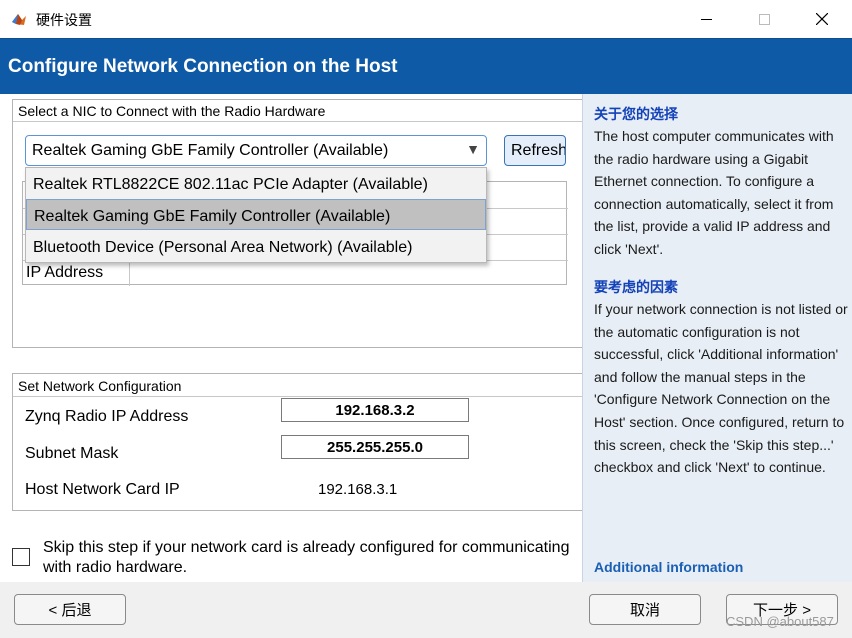  I want to click on back-button: < 后退, so click(70, 609).